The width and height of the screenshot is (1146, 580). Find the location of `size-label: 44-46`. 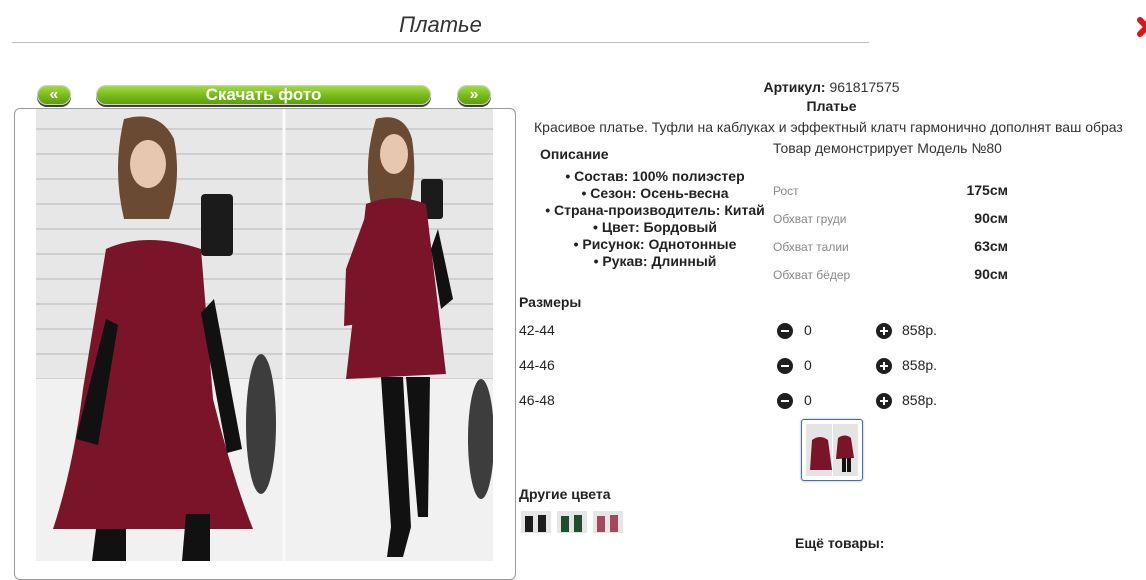

size-label: 44-46 is located at coordinates (537, 365).